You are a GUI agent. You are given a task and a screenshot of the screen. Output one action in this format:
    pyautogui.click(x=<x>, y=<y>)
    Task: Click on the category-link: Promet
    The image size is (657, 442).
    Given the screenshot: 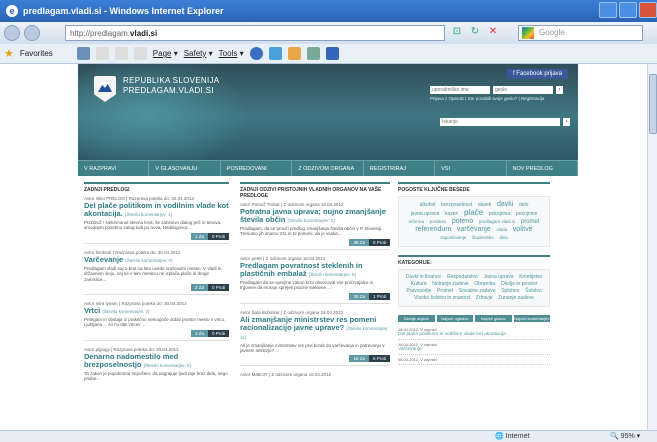 What is the action you would take?
    pyautogui.click(x=445, y=291)
    